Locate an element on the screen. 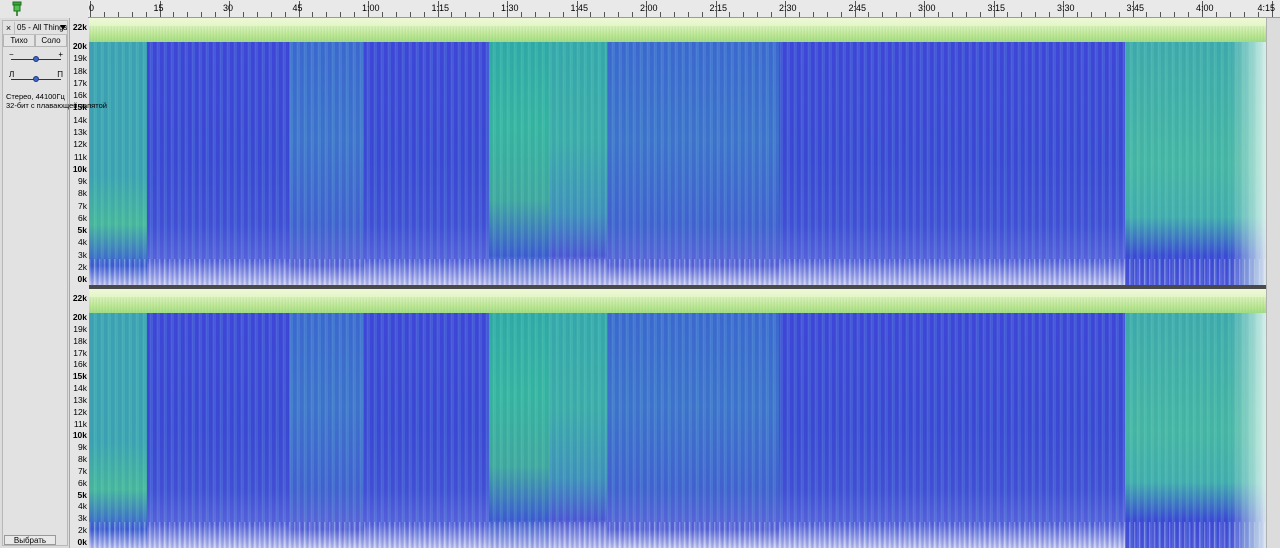  mute-button: Тихо is located at coordinates (19, 41).